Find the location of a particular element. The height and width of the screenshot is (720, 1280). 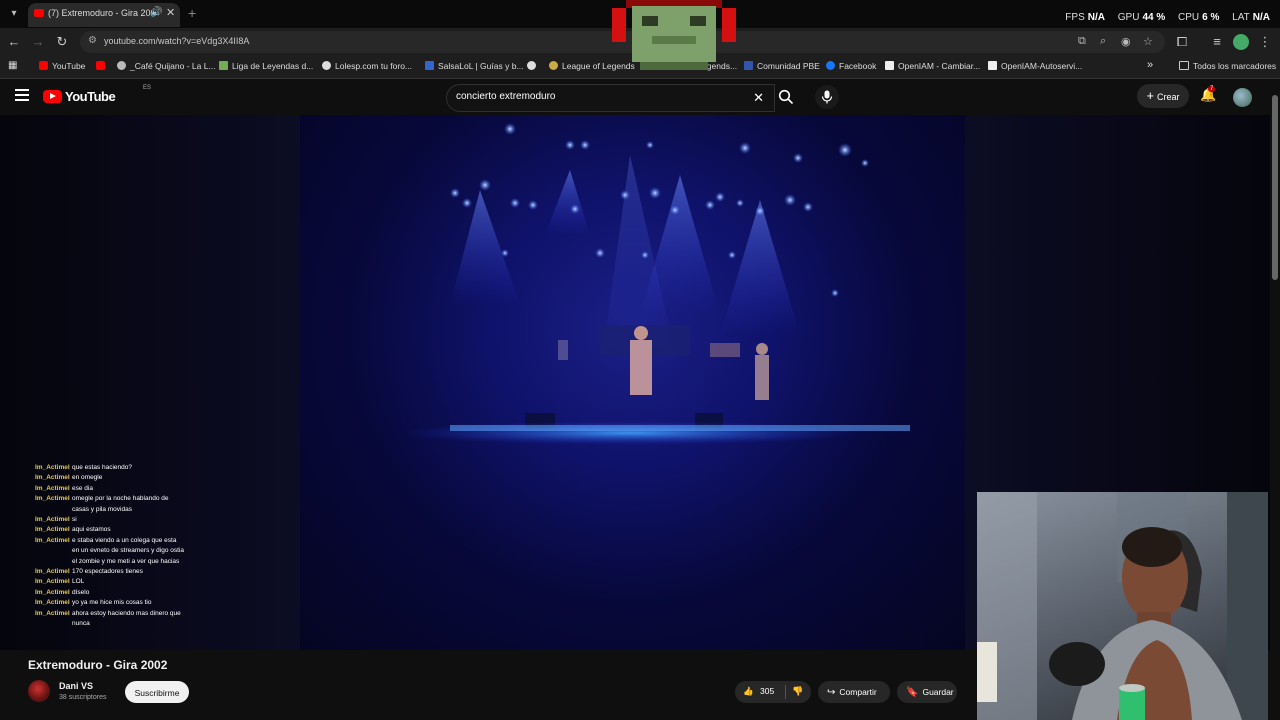

speaker-icon: 🔊 is located at coordinates (156, 12).